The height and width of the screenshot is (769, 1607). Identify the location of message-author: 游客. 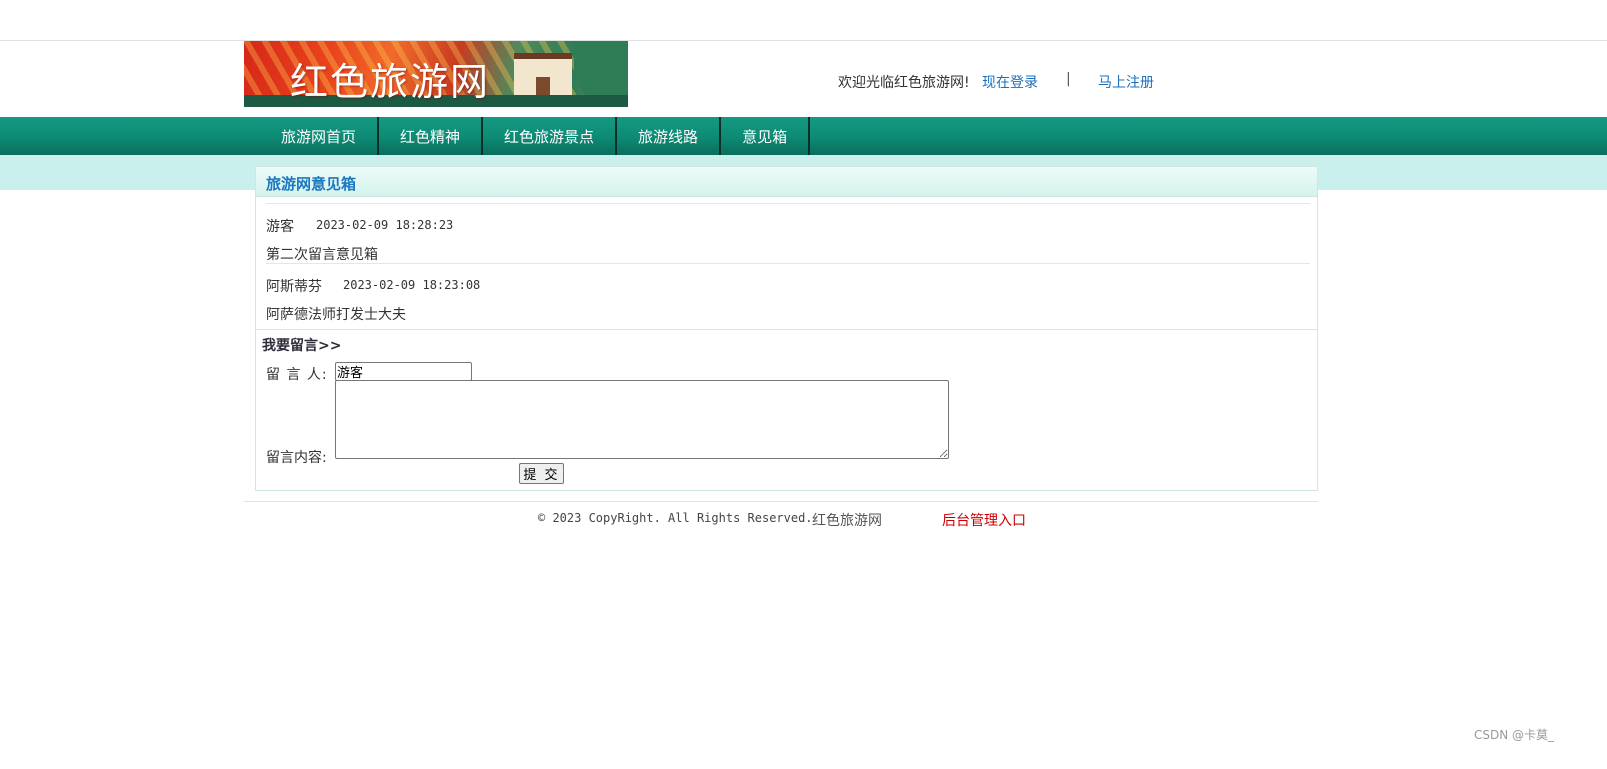
(280, 227).